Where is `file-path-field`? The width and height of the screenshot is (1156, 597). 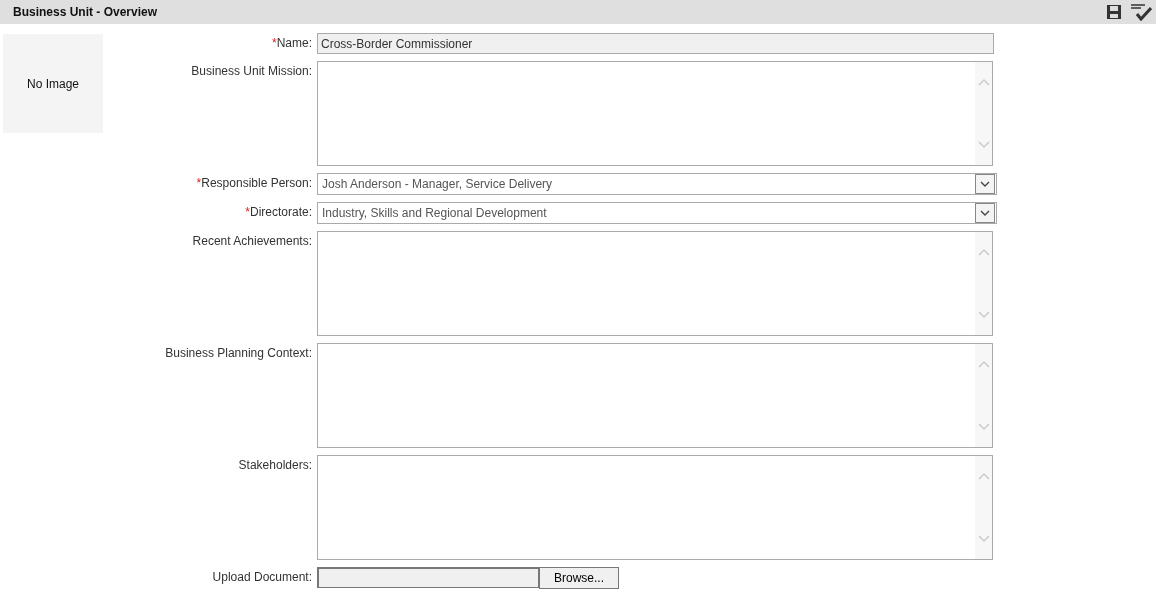 file-path-field is located at coordinates (428, 577).